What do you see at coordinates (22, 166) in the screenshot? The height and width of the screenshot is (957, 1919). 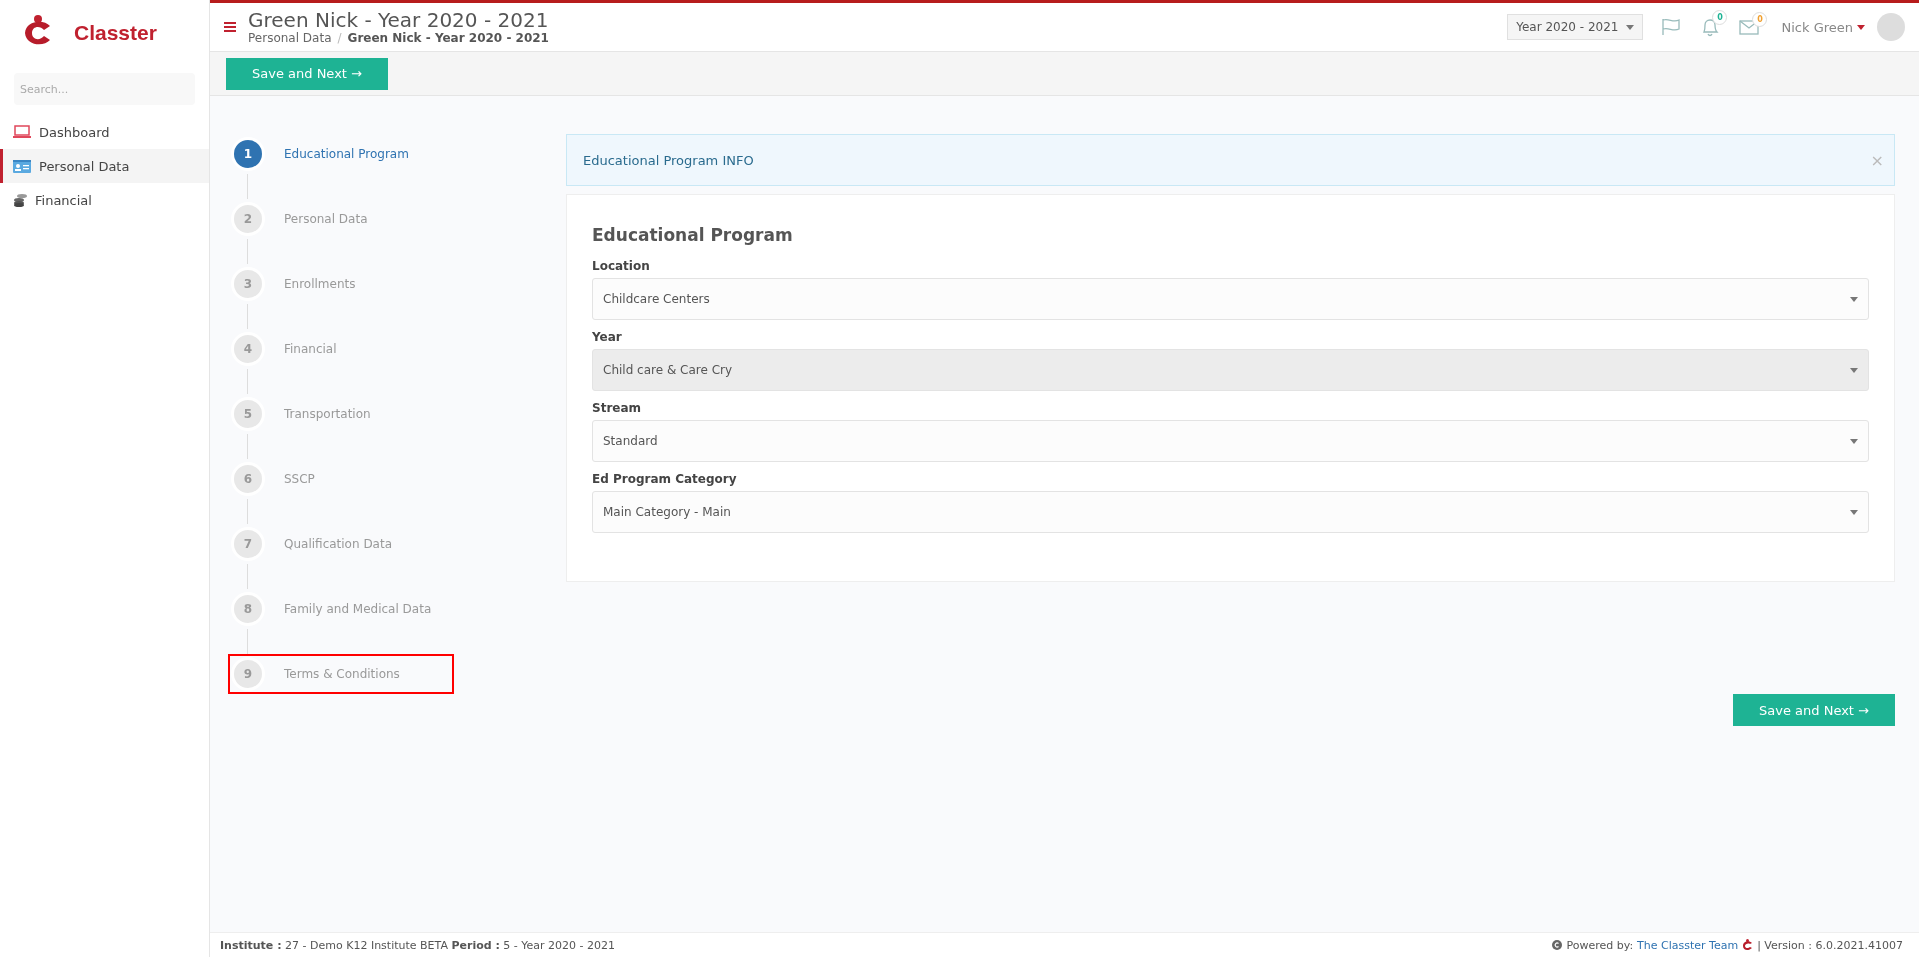 I see `id-card-icon` at bounding box center [22, 166].